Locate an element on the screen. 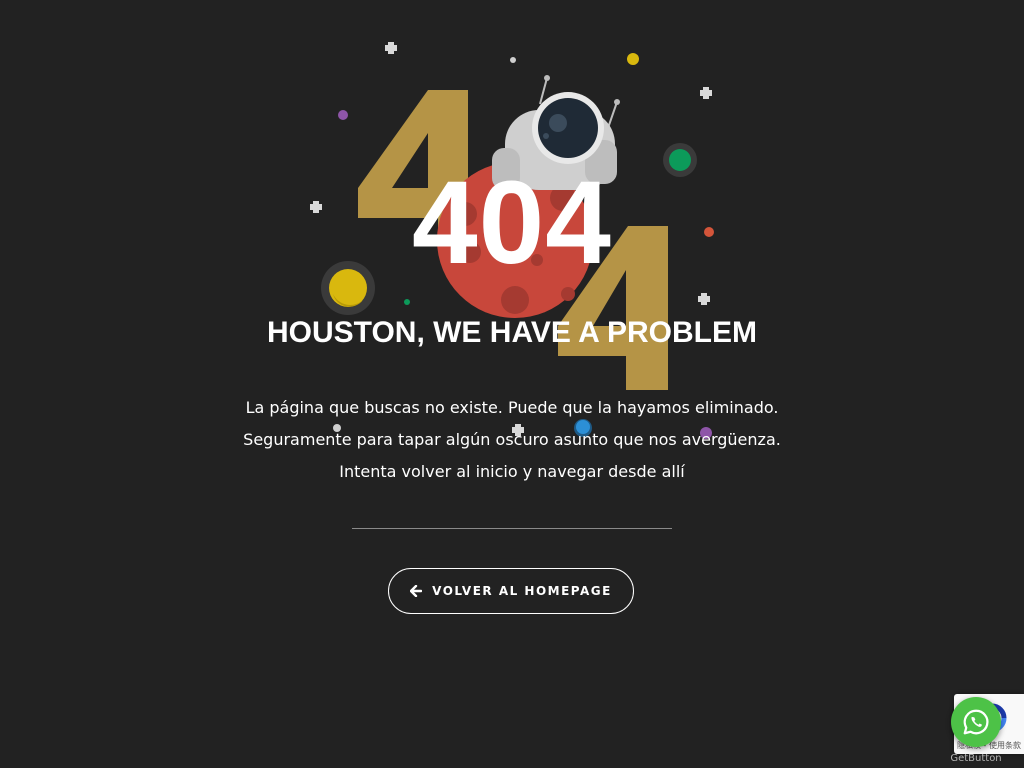 Image resolution: width=1024 pixels, height=768 pixels. whatsapp-icon is located at coordinates (976, 722).